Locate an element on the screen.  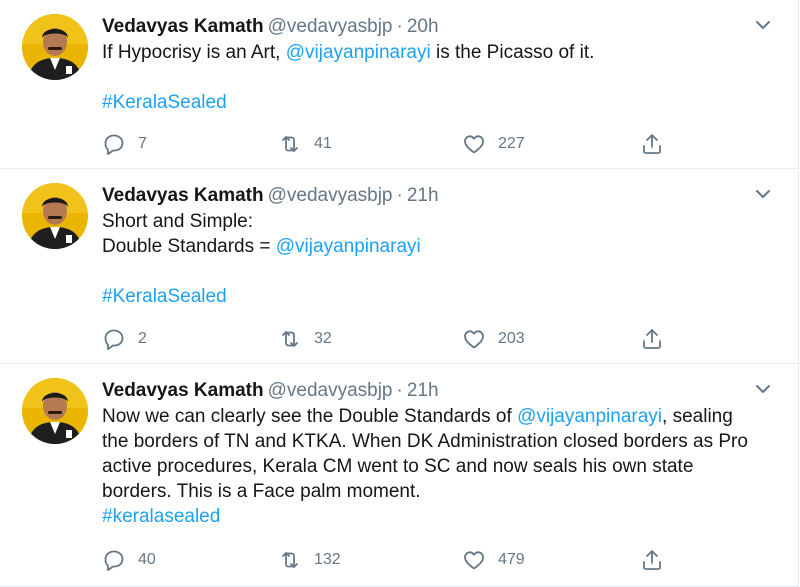
like-button: 479 is located at coordinates (493, 560).